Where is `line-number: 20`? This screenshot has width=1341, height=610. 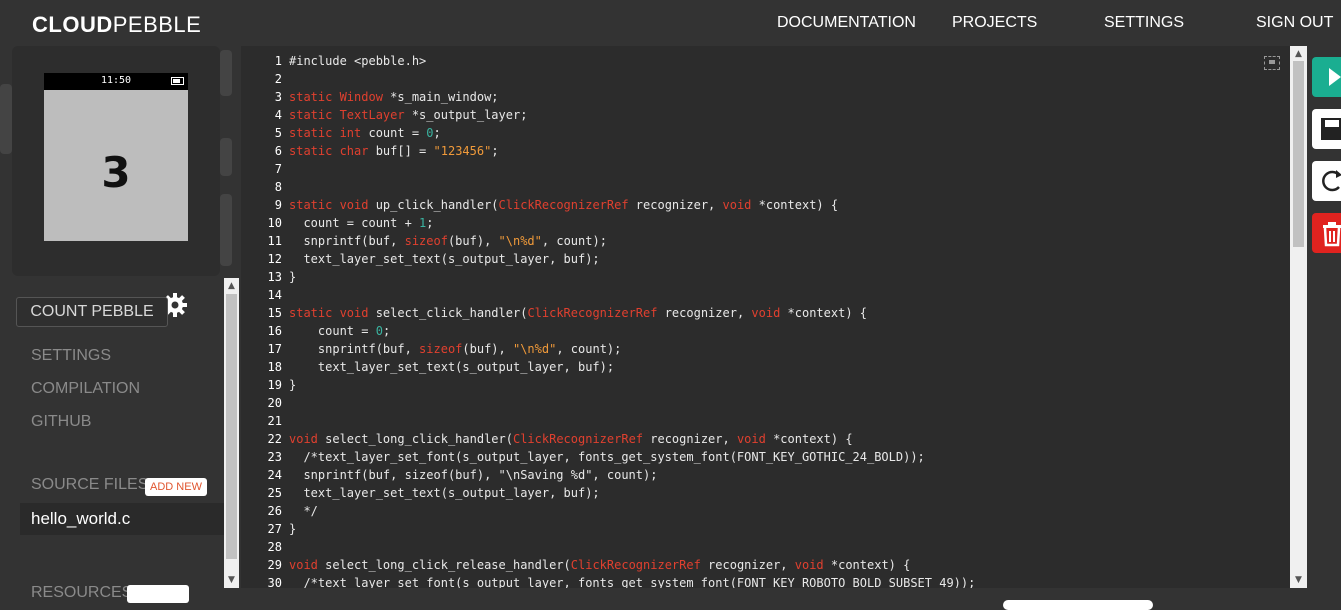 line-number: 20 is located at coordinates (274, 403).